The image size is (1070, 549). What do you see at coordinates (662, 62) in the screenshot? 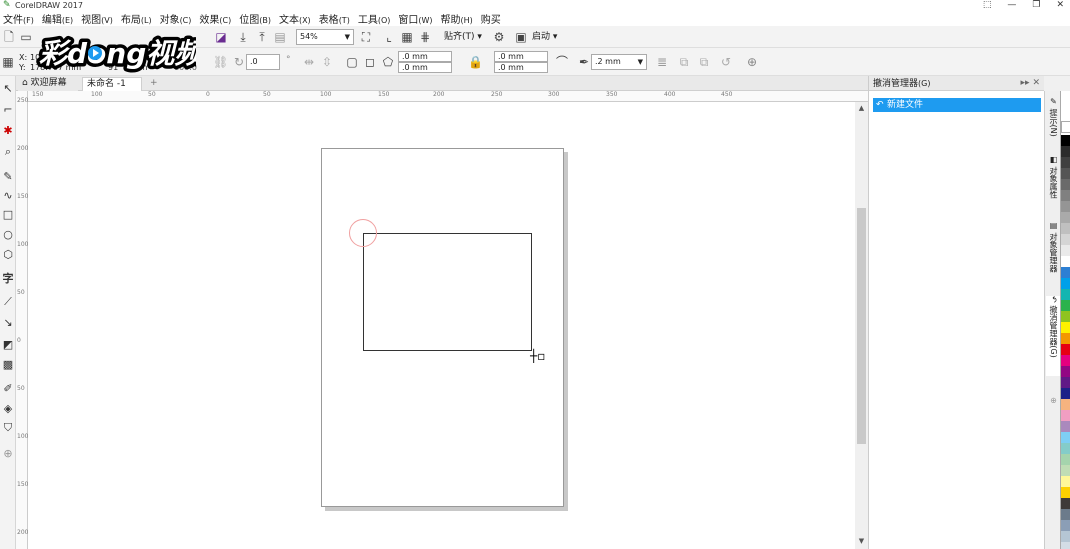
I see `text-wrap-icon: ≣` at bounding box center [662, 62].